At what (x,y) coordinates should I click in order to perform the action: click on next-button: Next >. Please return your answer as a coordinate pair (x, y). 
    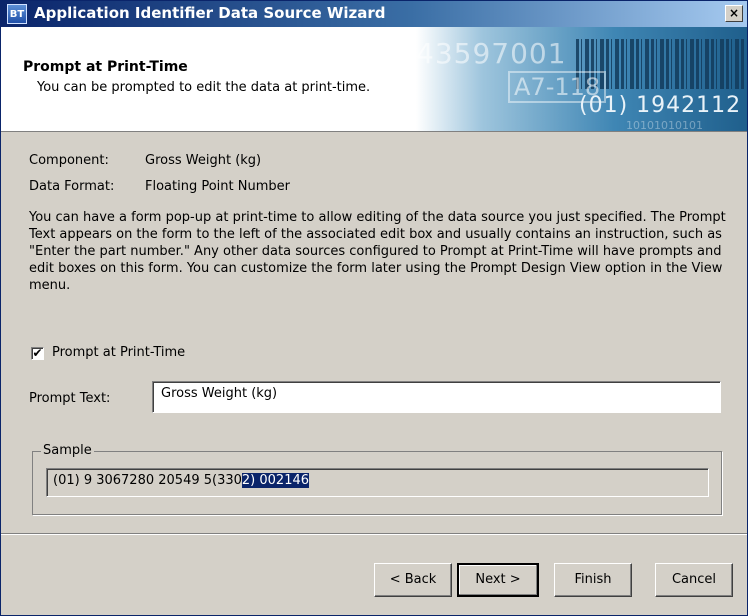
    Looking at the image, I should click on (498, 580).